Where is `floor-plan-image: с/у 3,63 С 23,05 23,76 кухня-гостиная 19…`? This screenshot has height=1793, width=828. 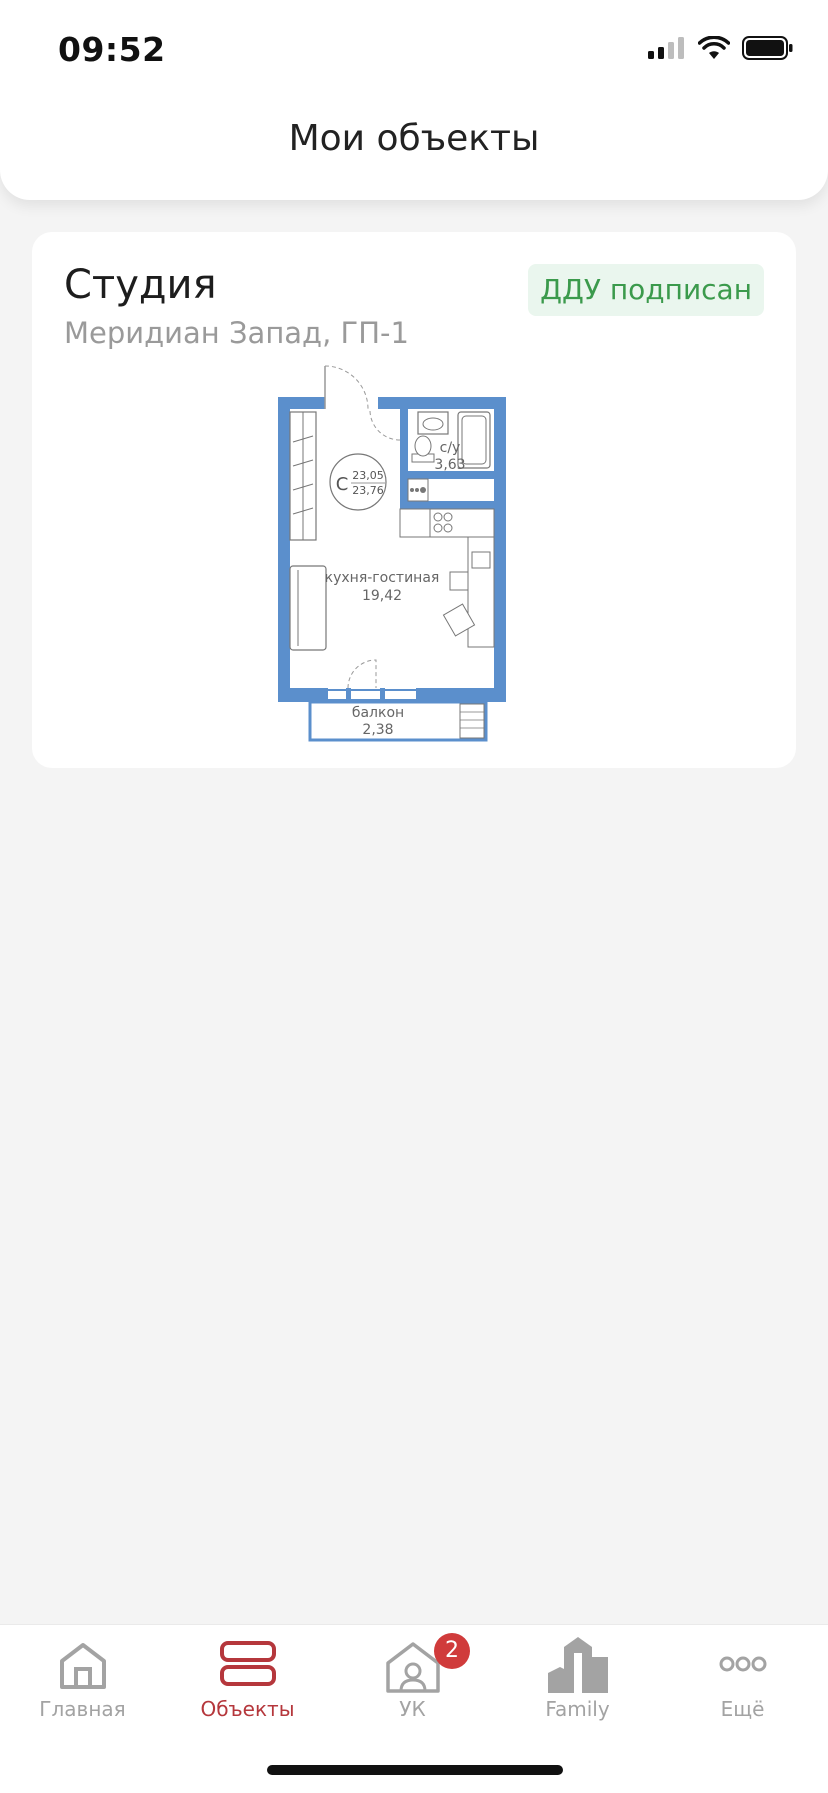
floor-plan-image: с/у 3,63 С 23,05 23,76 кухня-гостиная 19… is located at coordinates (392, 553).